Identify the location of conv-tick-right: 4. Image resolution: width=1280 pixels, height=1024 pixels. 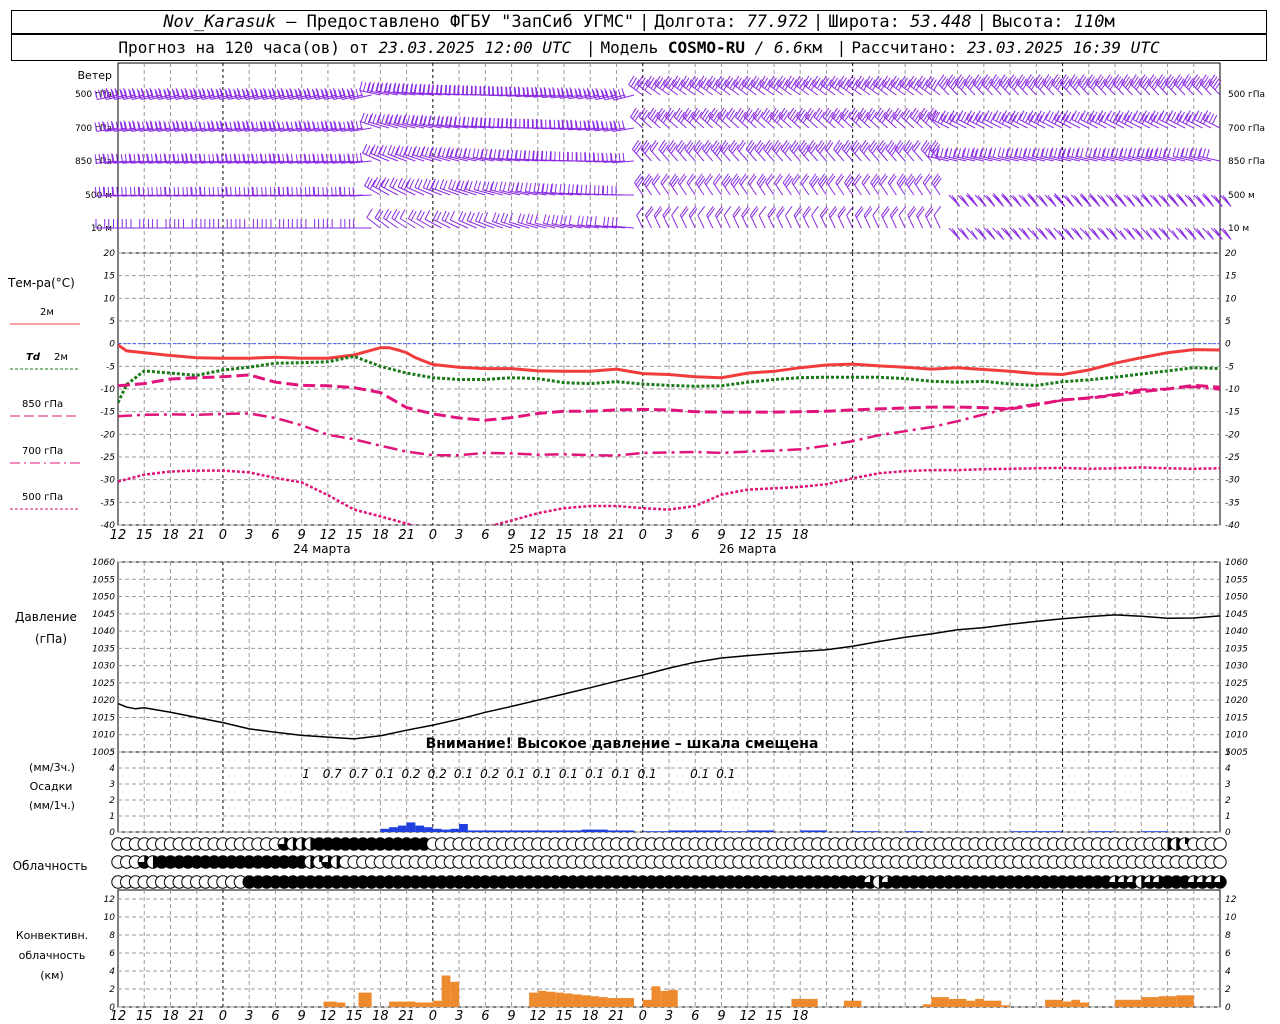
(1228, 972).